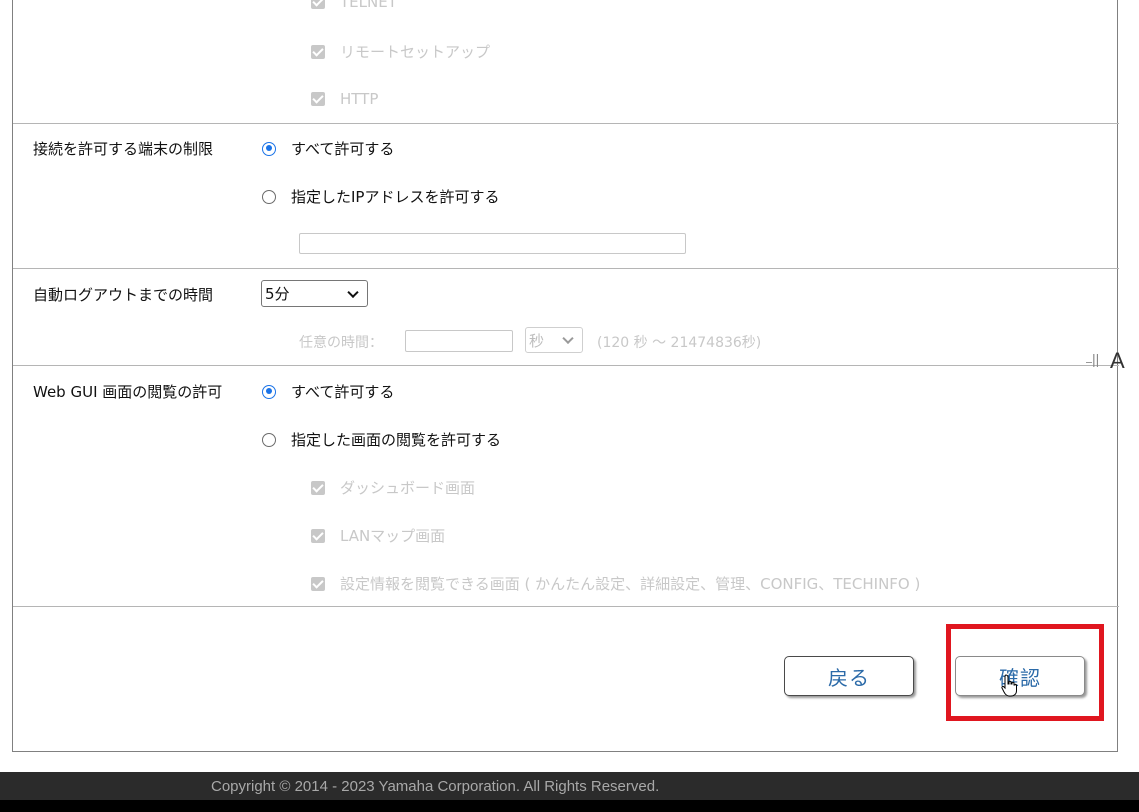  Describe the element at coordinates (395, 197) in the screenshot. I see `access-allow-ip-label: 指定したIPアドレスを許可する` at that location.